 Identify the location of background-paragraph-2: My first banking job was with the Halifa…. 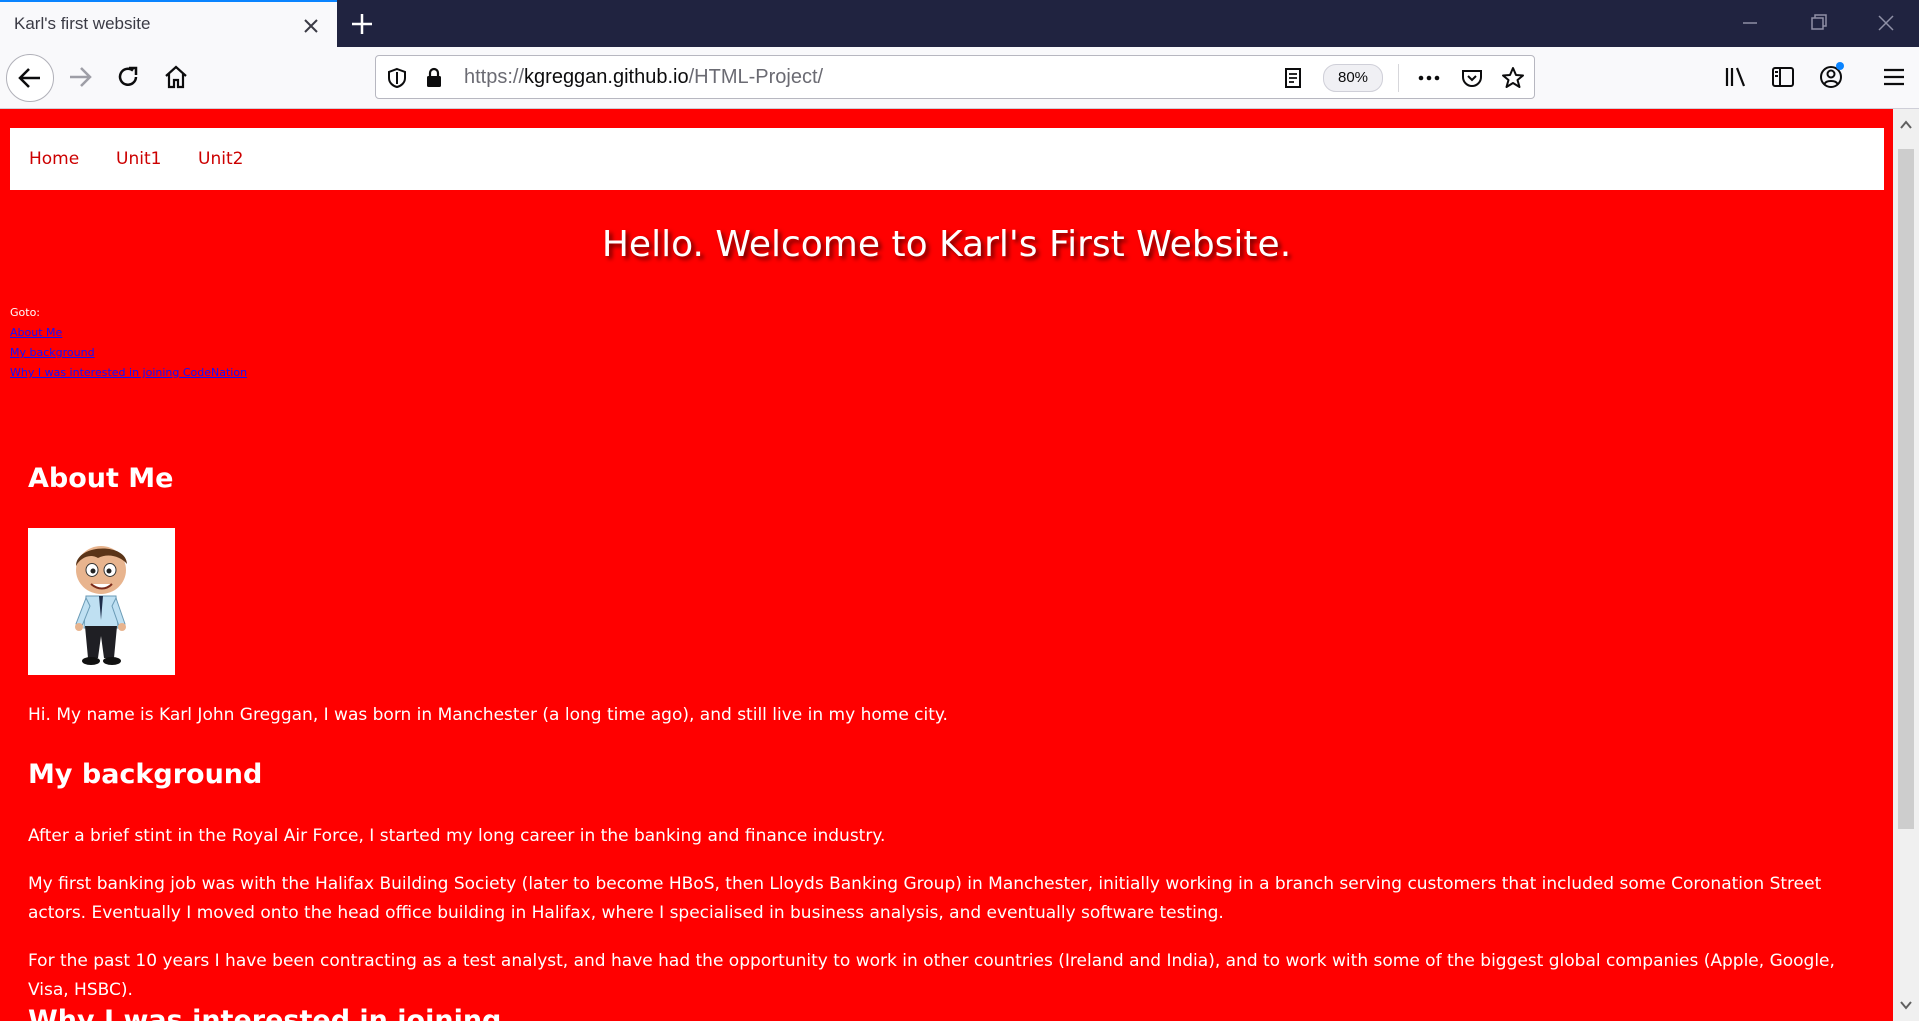
(925, 898).